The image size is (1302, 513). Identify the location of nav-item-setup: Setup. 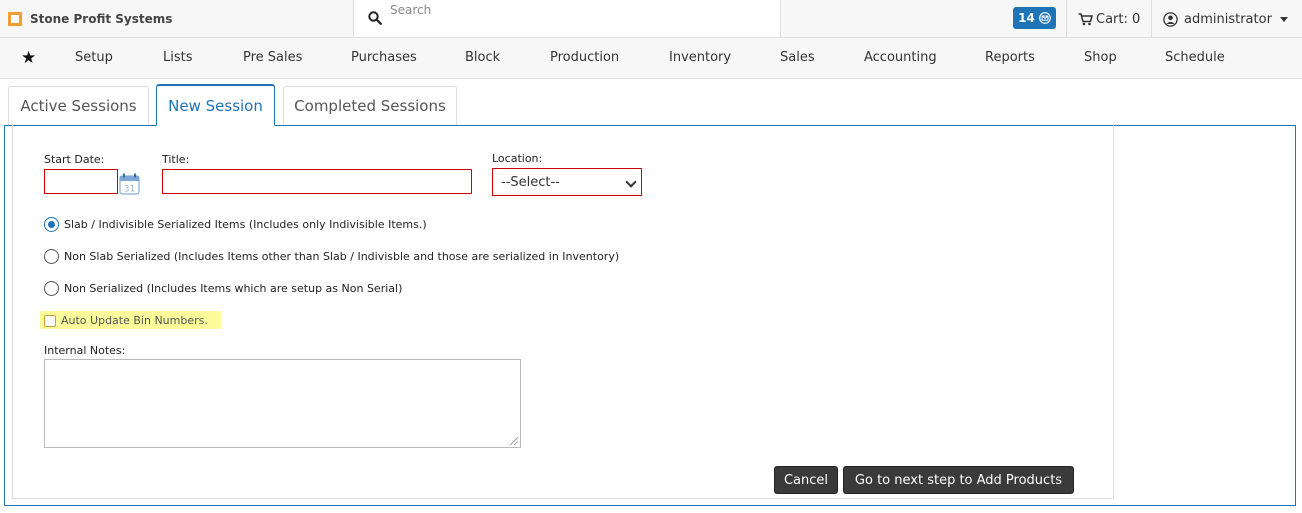
(94, 57).